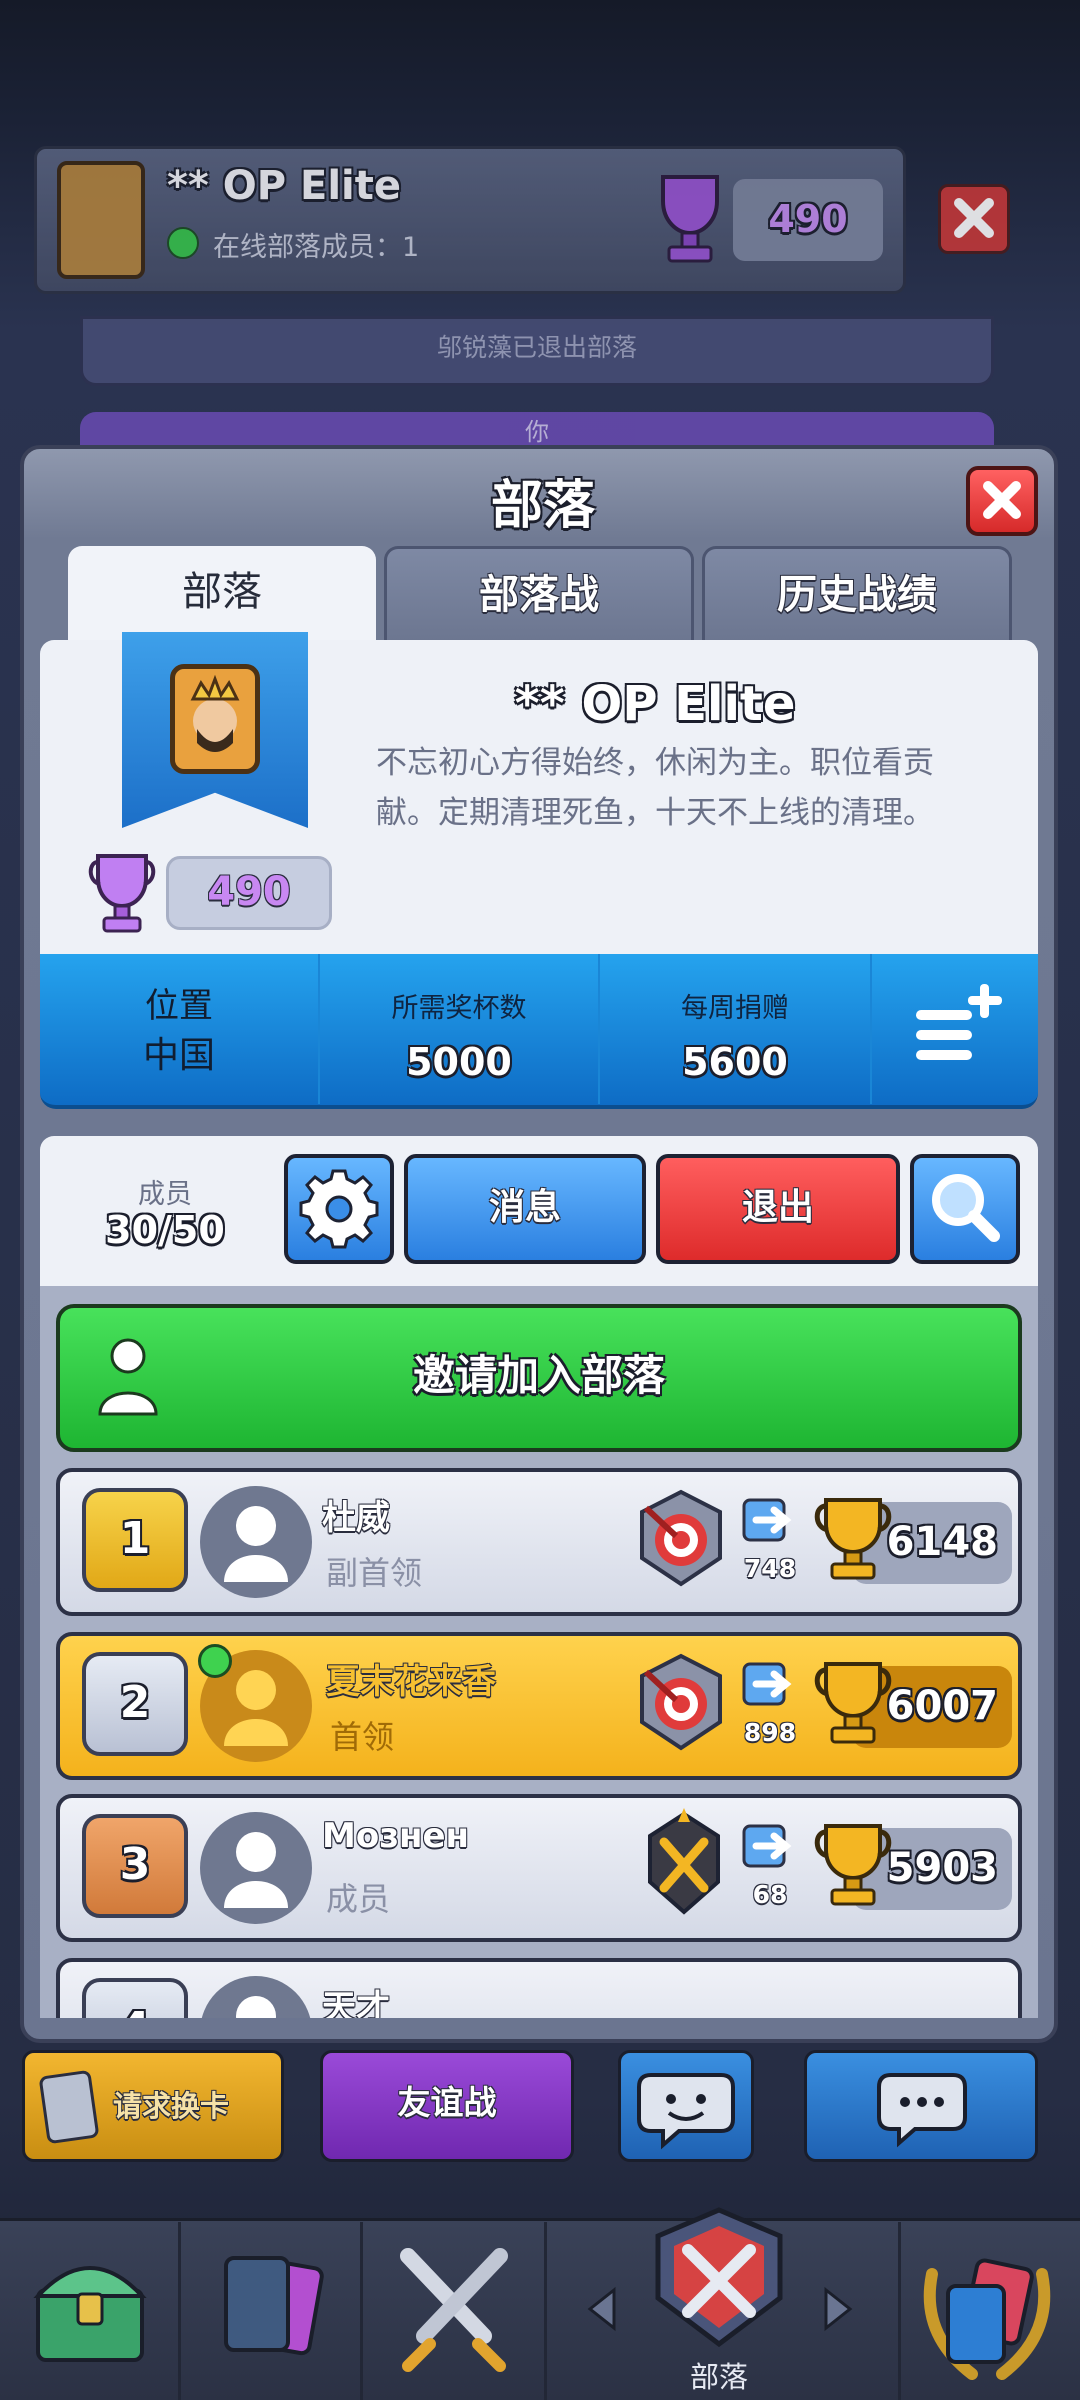 The height and width of the screenshot is (2400, 1080). Describe the element at coordinates (165, 1194) in the screenshot. I see `members-label: 成员` at that location.